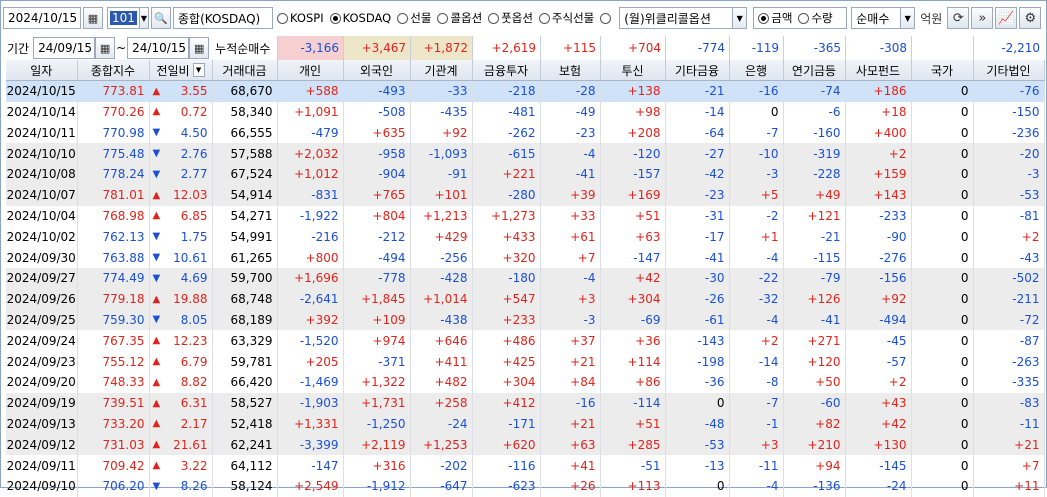 The height and width of the screenshot is (497, 1047). Describe the element at coordinates (1009, 71) in the screenshot. I see `column-header: 기타법인` at that location.